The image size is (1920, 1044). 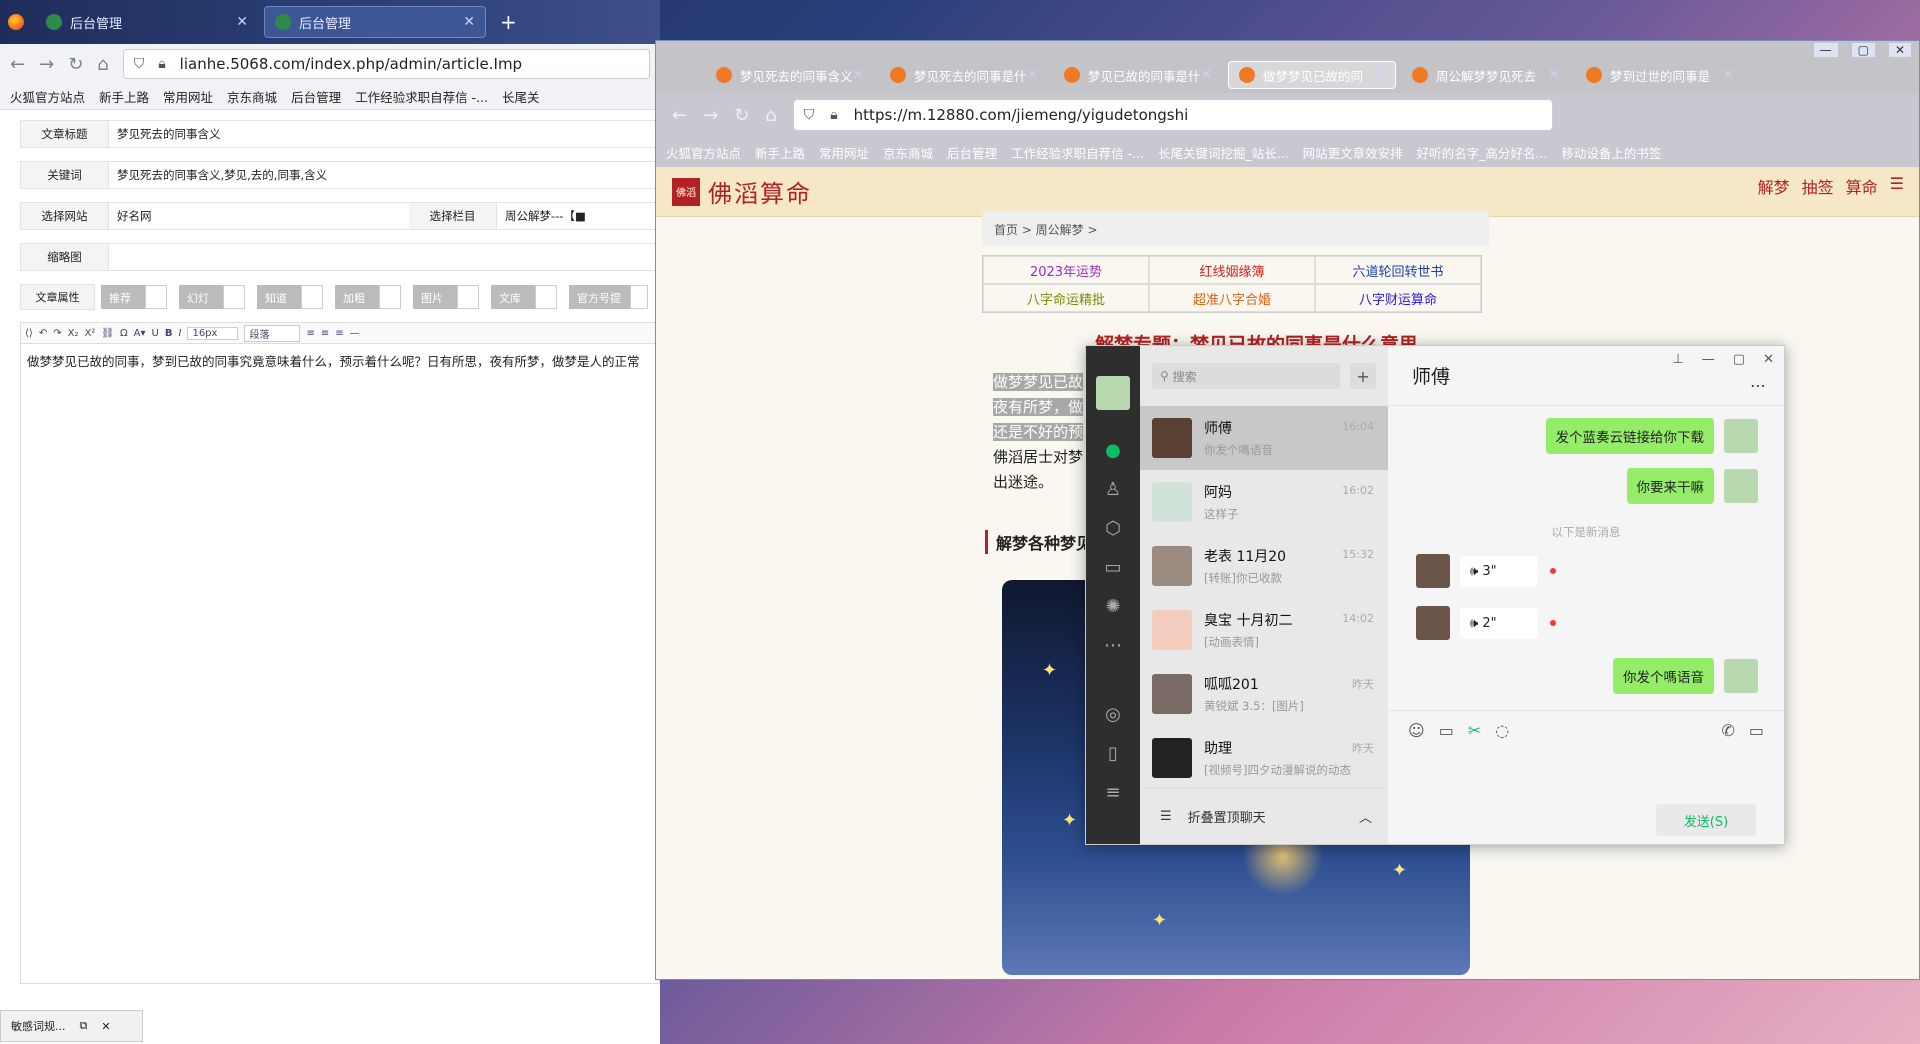 What do you see at coordinates (384, 134) in the screenshot?
I see `title-input: 梦见死去的同事含义` at bounding box center [384, 134].